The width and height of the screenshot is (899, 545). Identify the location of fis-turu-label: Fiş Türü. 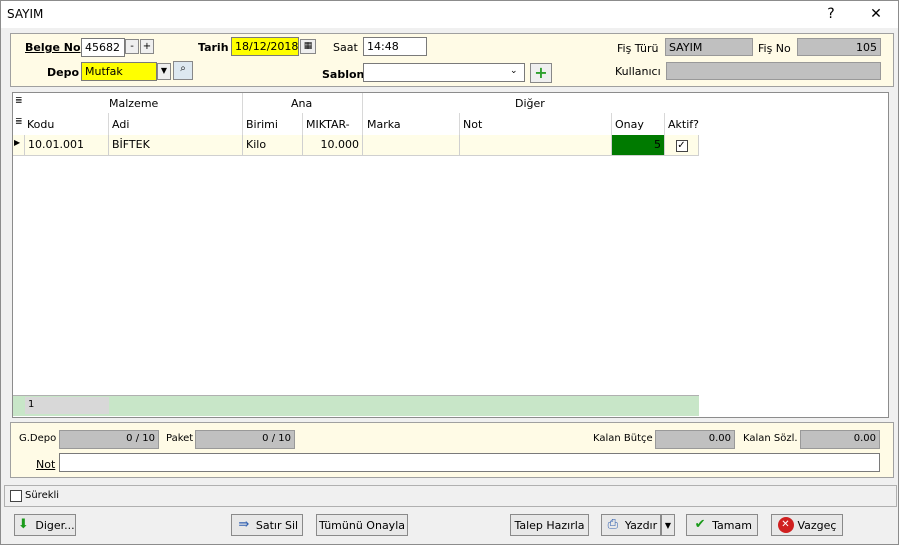
(638, 48).